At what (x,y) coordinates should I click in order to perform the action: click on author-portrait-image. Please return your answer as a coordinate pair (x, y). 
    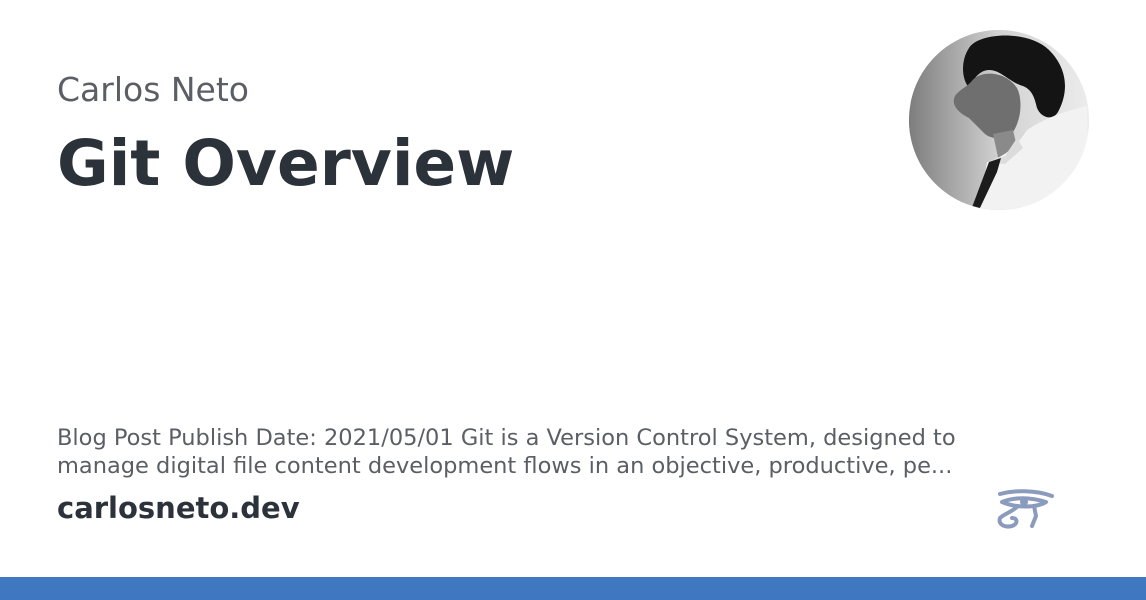
    Looking at the image, I should click on (999, 120).